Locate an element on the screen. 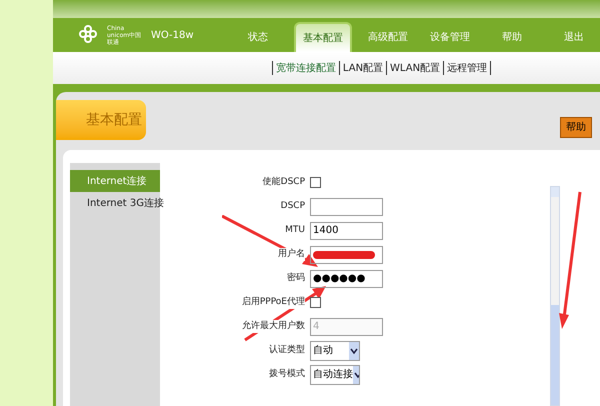 This screenshot has height=406, width=600. subnav-link: WLAN配置 is located at coordinates (415, 68).